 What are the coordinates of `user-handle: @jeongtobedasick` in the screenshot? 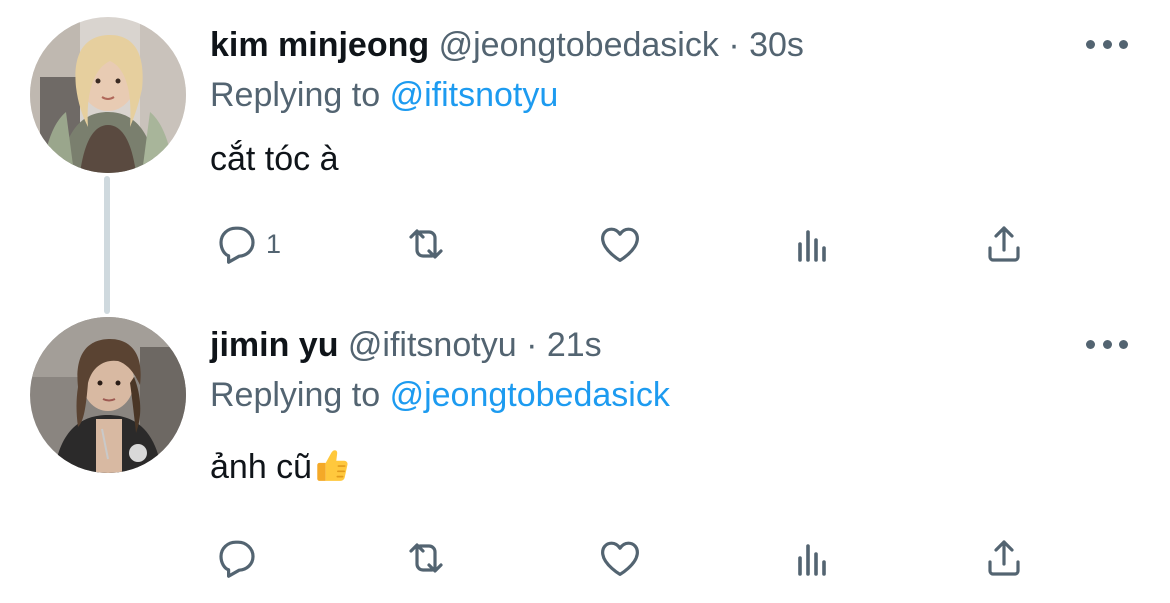 It's located at (579, 45).